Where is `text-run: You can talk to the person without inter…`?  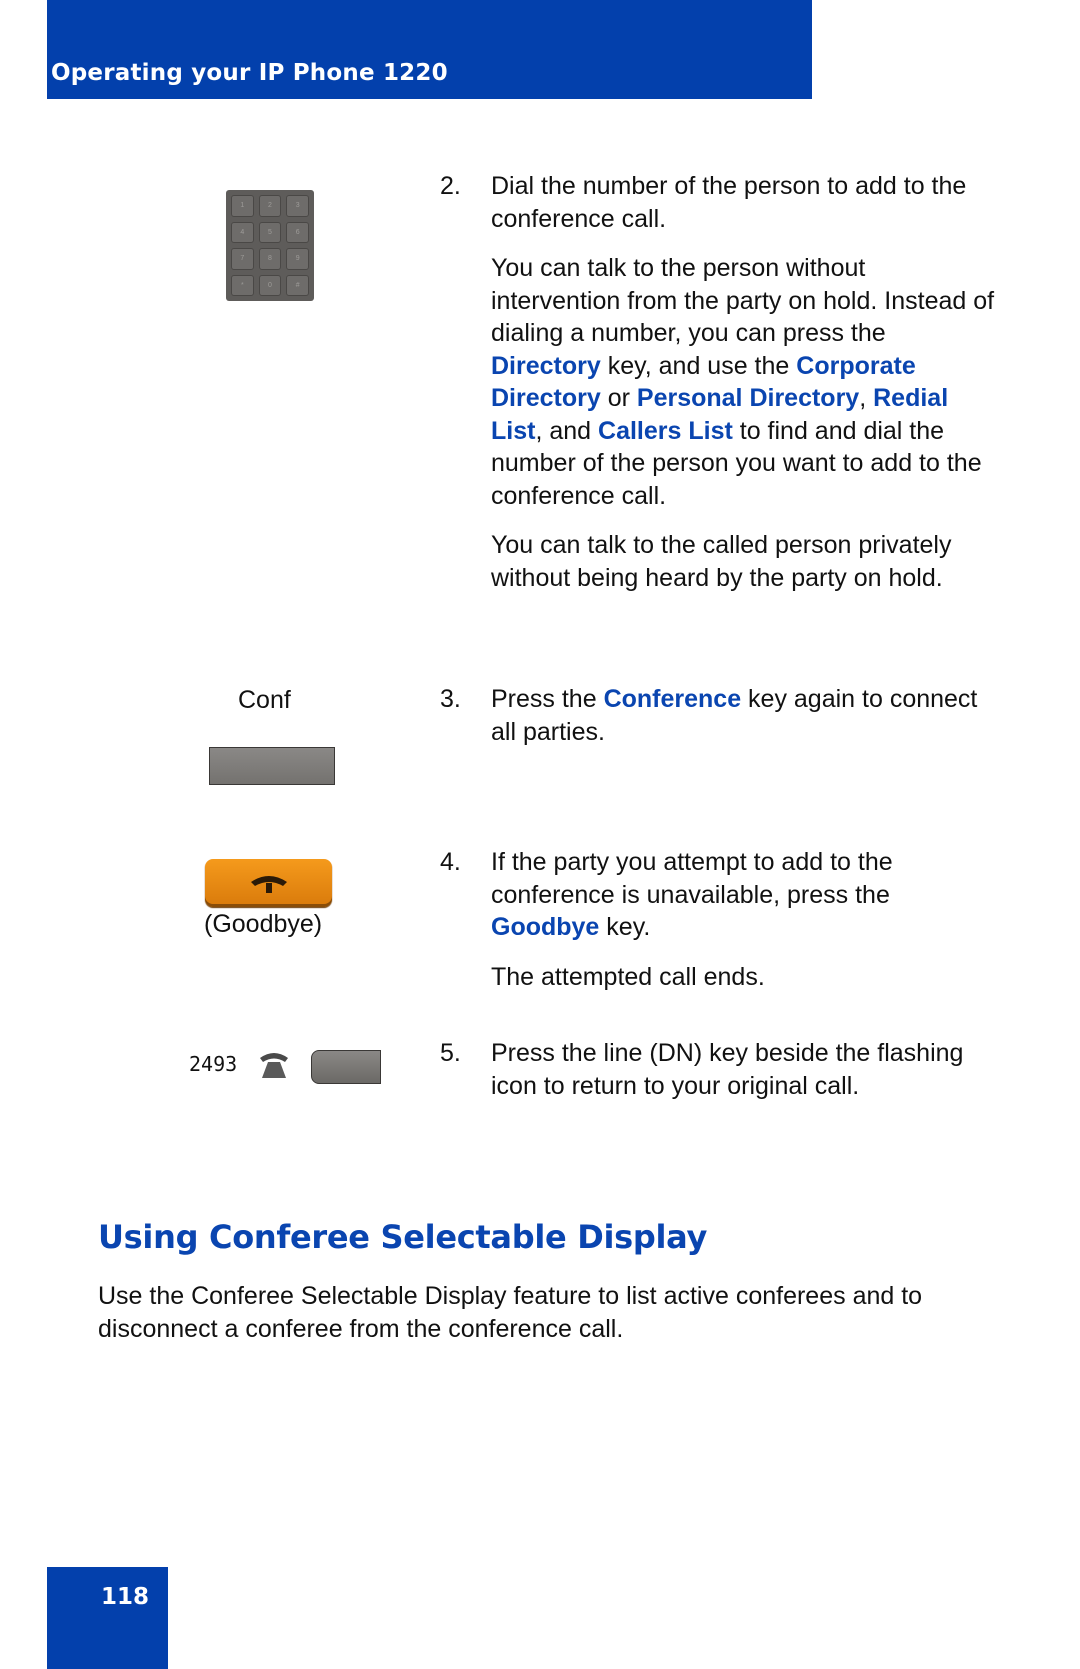
text-run: You can talk to the person without inter… is located at coordinates (743, 300).